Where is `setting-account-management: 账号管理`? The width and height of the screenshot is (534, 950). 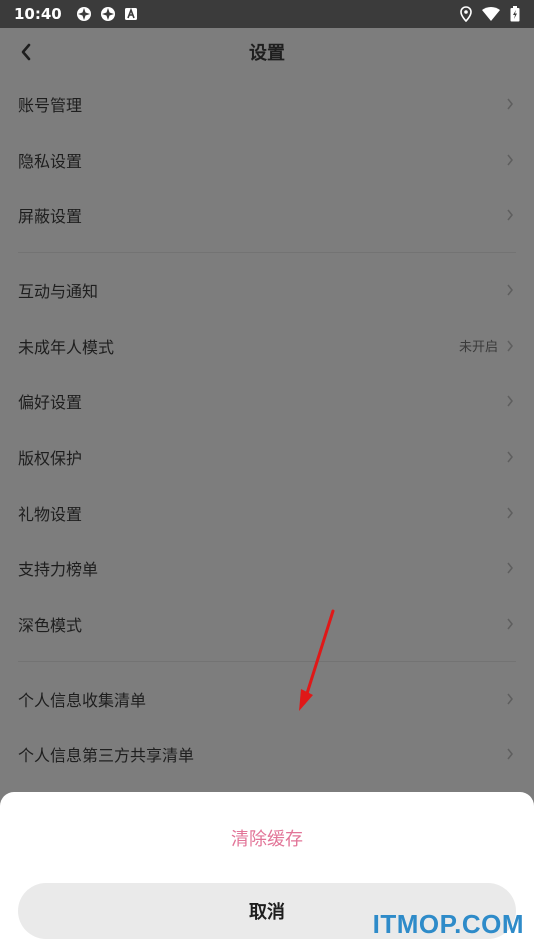
setting-account-management: 账号管理 is located at coordinates (267, 104).